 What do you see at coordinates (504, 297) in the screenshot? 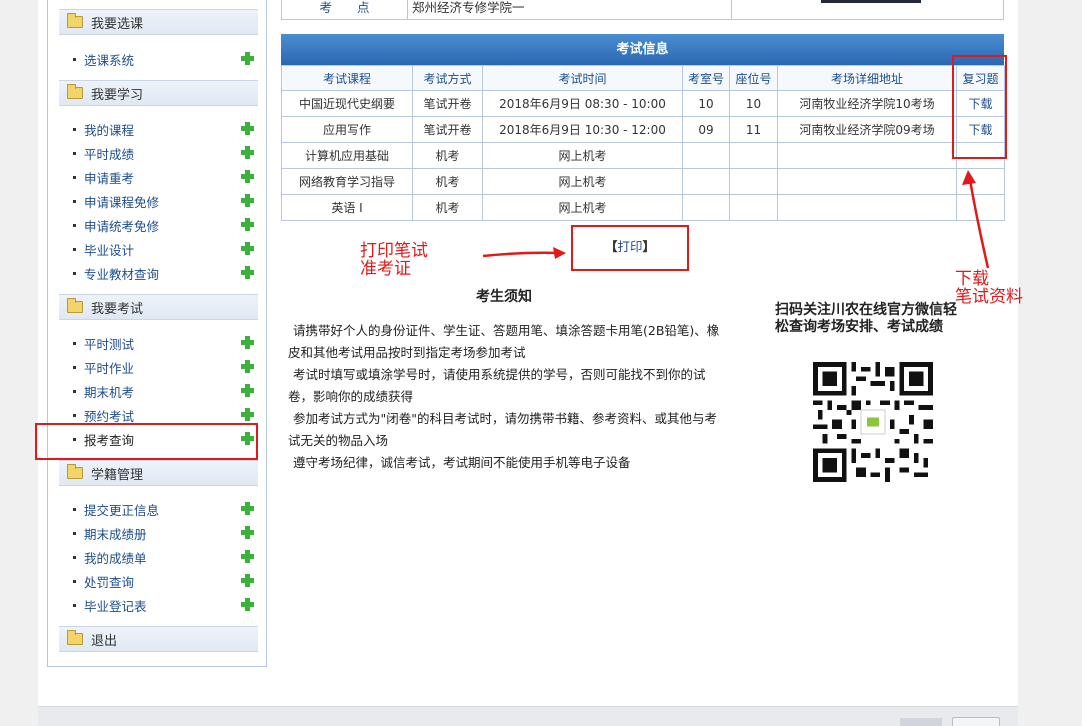
I see `notice-title: 考生须知` at bounding box center [504, 297].